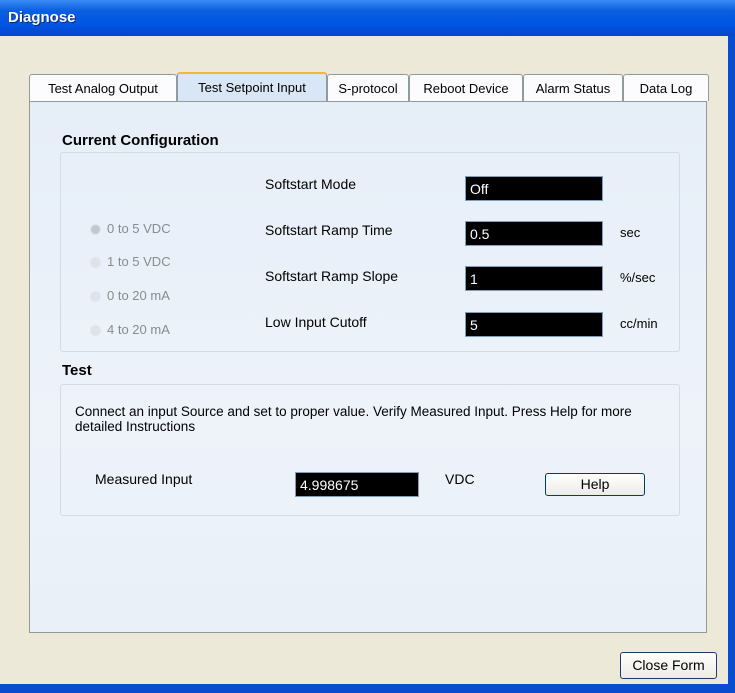 The width and height of the screenshot is (735, 693). Describe the element at coordinates (668, 665) in the screenshot. I see `close-form-button: Close Form` at that location.